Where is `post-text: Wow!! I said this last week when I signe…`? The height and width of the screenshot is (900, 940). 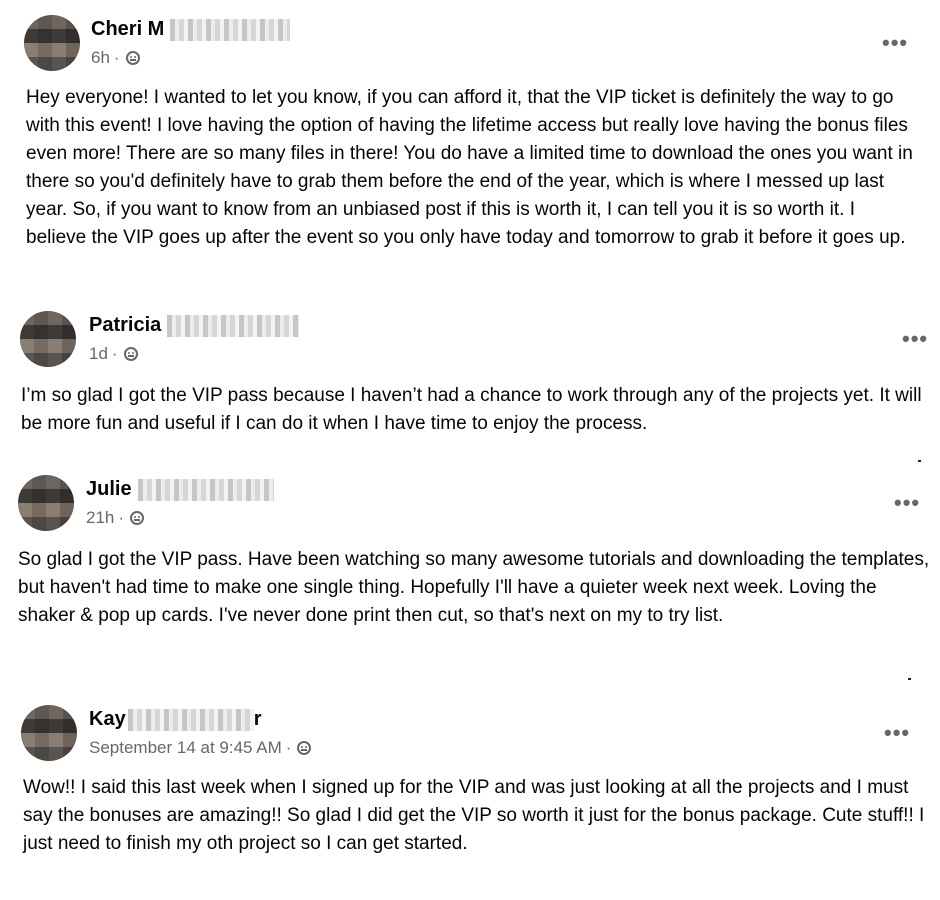 post-text: Wow!! I said this last week when I signe… is located at coordinates (474, 815).